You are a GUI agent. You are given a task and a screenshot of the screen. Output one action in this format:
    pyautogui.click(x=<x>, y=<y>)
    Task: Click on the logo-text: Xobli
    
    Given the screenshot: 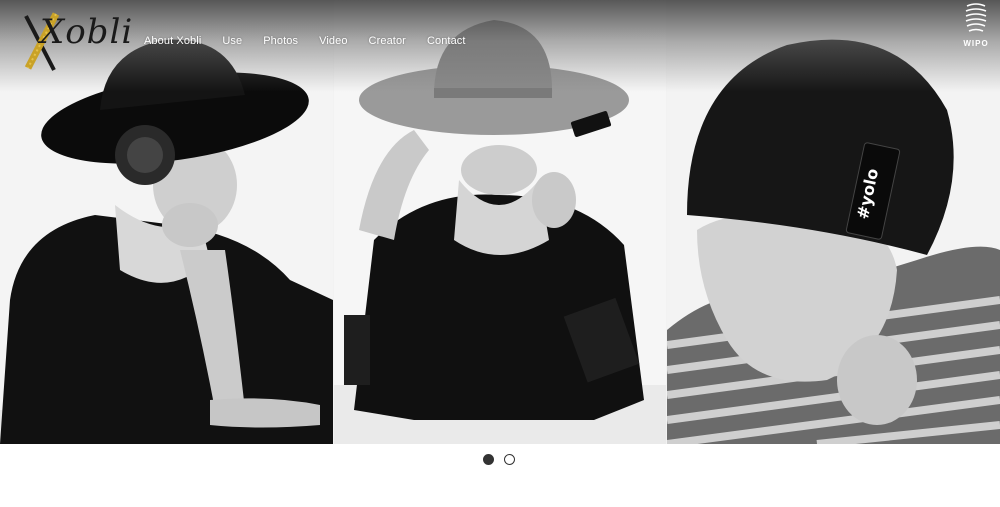 What is the action you would take?
    pyautogui.click(x=87, y=32)
    